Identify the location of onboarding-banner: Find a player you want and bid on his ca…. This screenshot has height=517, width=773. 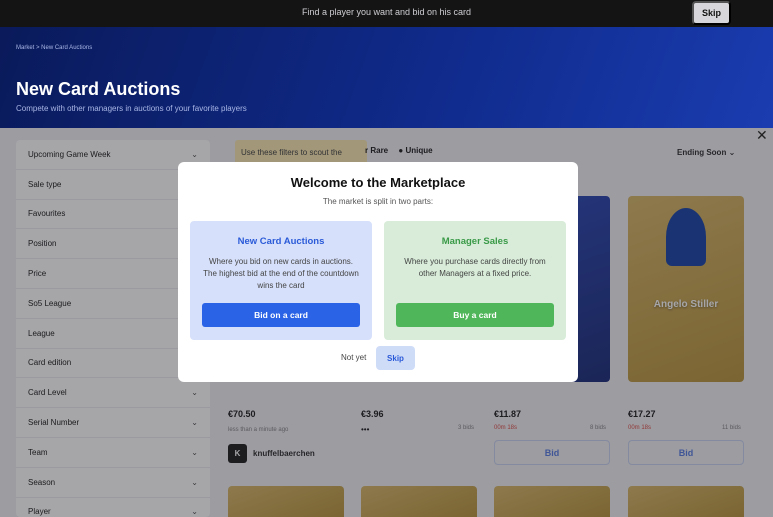
(386, 13).